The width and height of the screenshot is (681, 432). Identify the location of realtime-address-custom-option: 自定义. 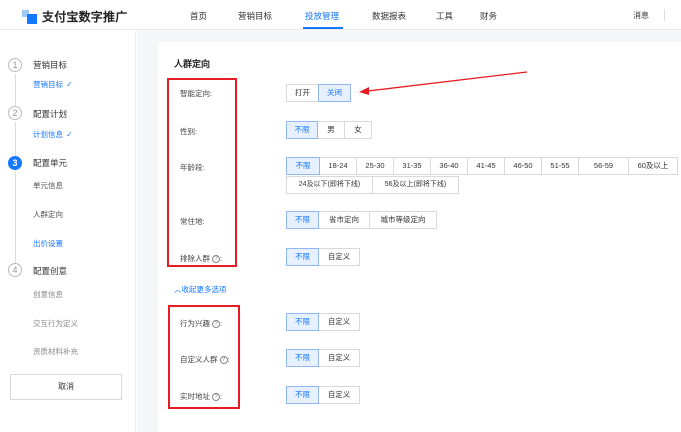
(339, 395).